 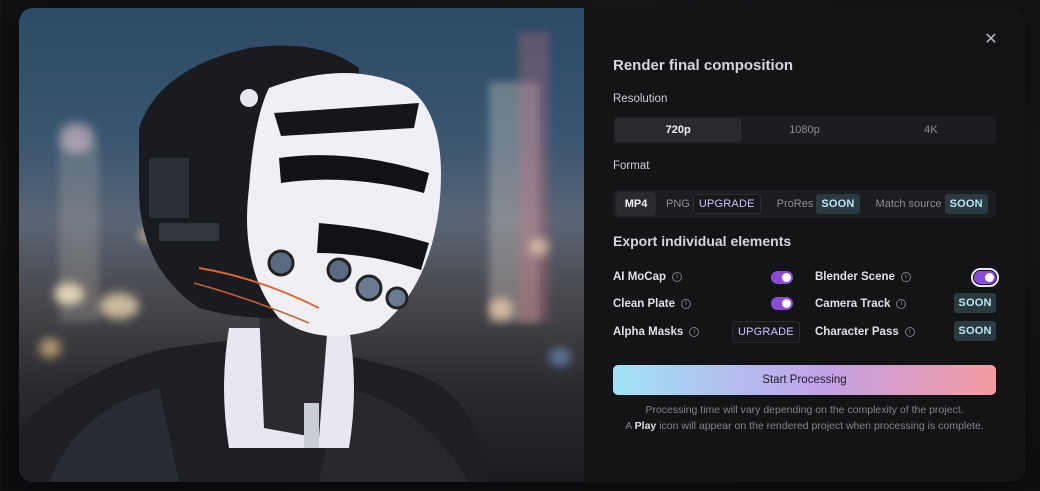 I want to click on resolution-label: Resolution, so click(x=640, y=99).